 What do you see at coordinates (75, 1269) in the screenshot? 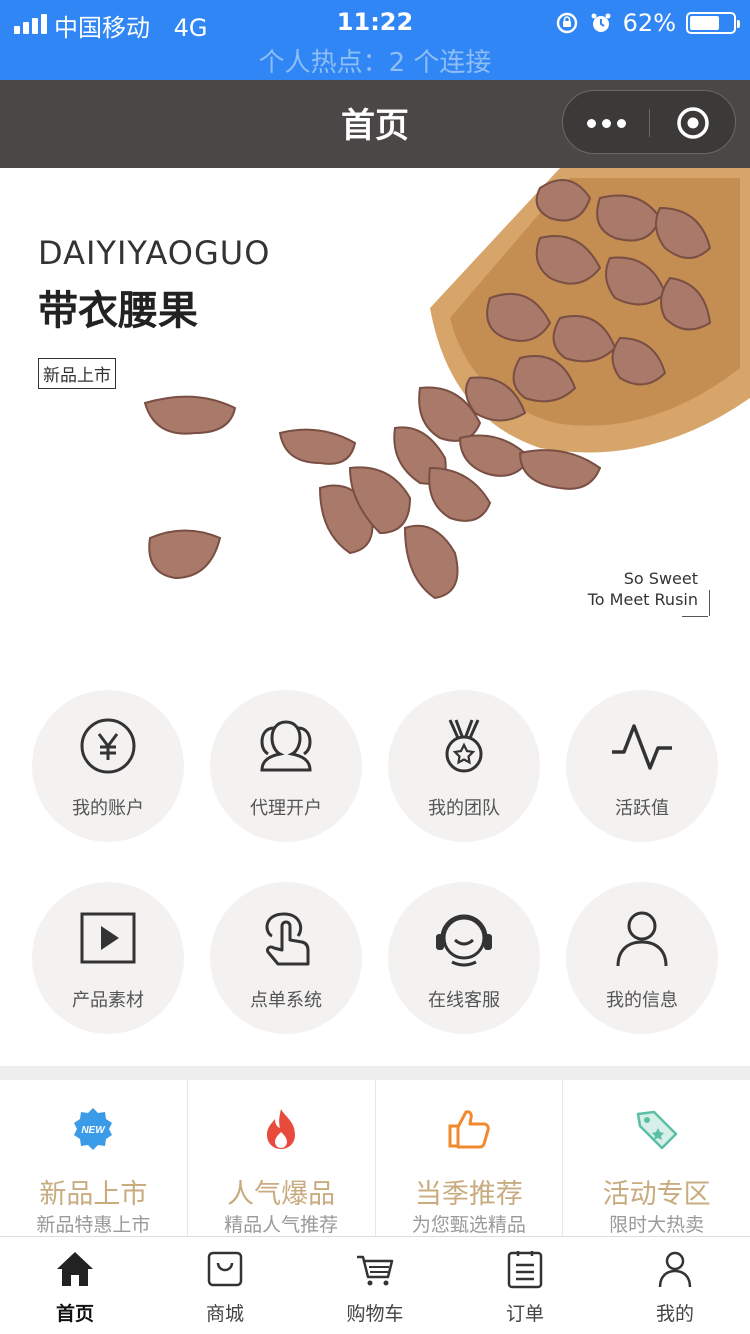
I see `home-icon` at bounding box center [75, 1269].